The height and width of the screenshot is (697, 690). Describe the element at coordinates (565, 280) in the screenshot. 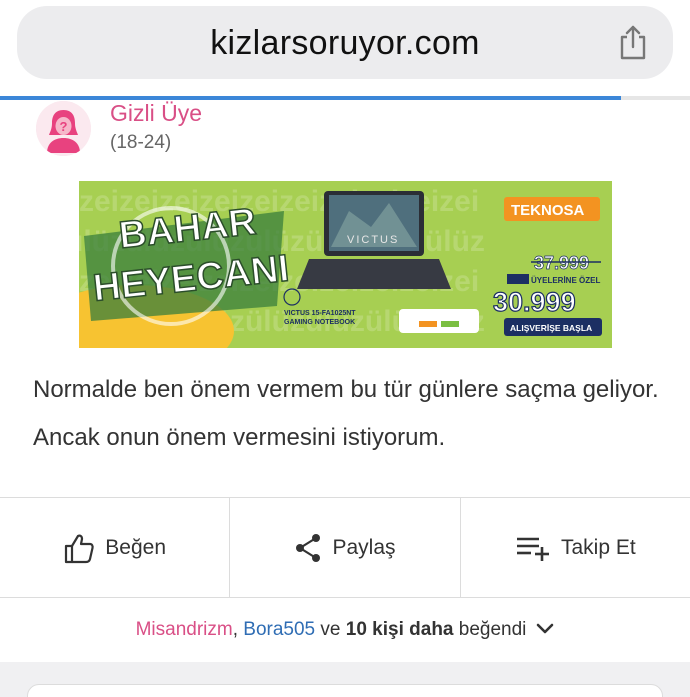

I see `ad-member-label: ÜYELERİNE ÖZEL` at that location.